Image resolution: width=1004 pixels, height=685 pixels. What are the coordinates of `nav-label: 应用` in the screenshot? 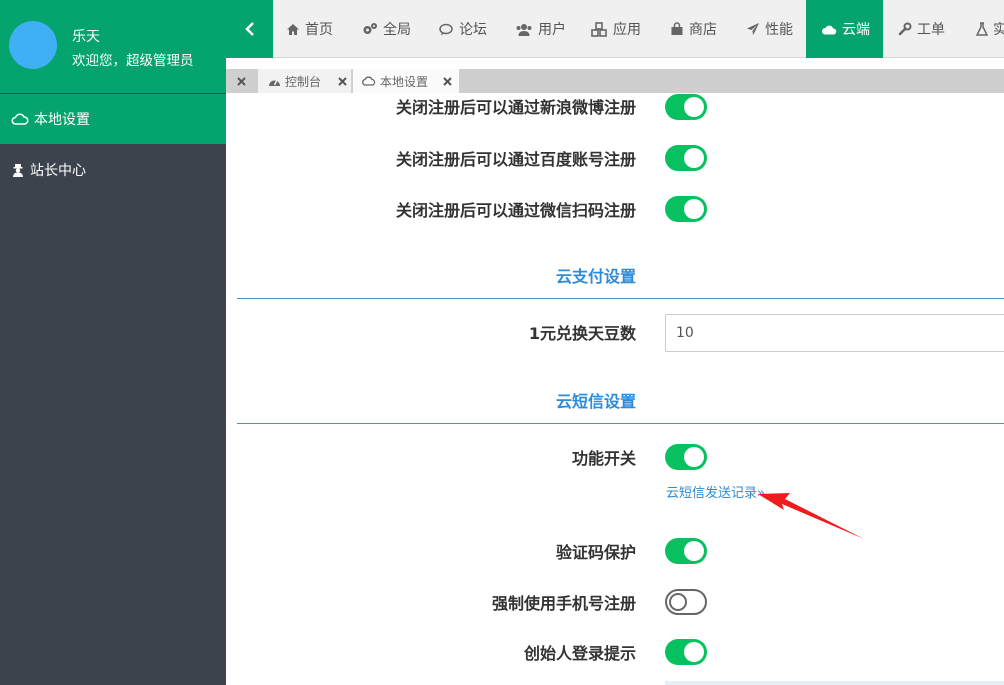 It's located at (627, 30).